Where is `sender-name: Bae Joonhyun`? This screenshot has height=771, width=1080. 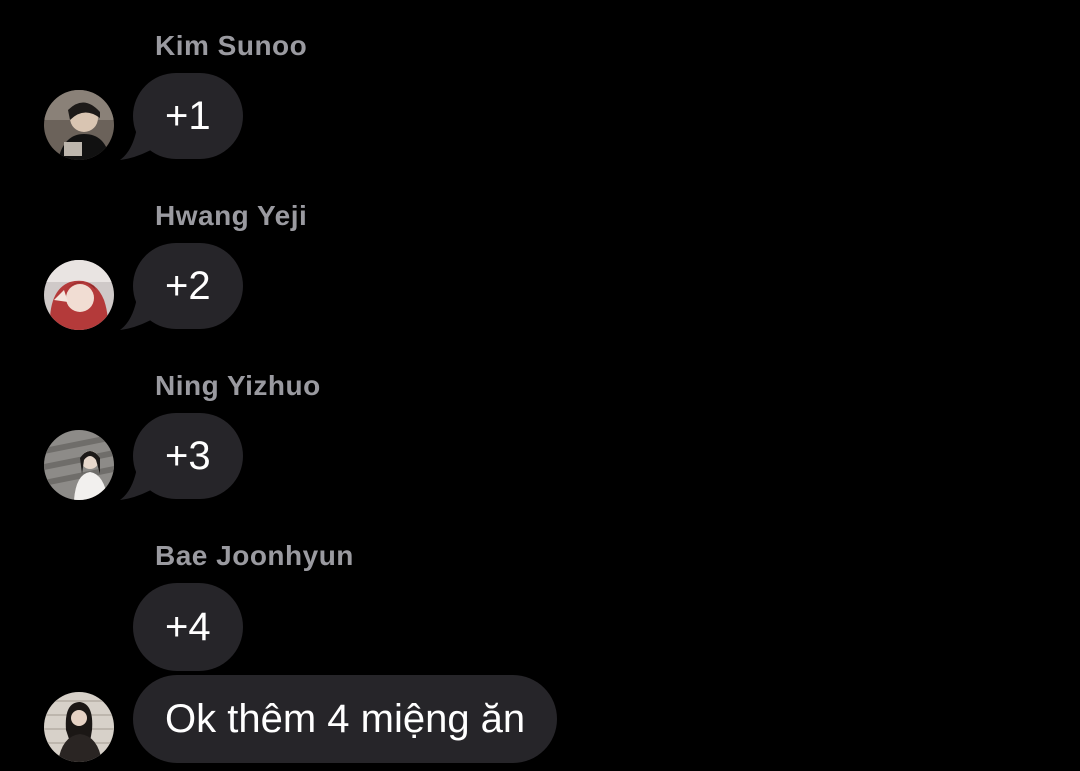 sender-name: Bae Joonhyun is located at coordinates (254, 555).